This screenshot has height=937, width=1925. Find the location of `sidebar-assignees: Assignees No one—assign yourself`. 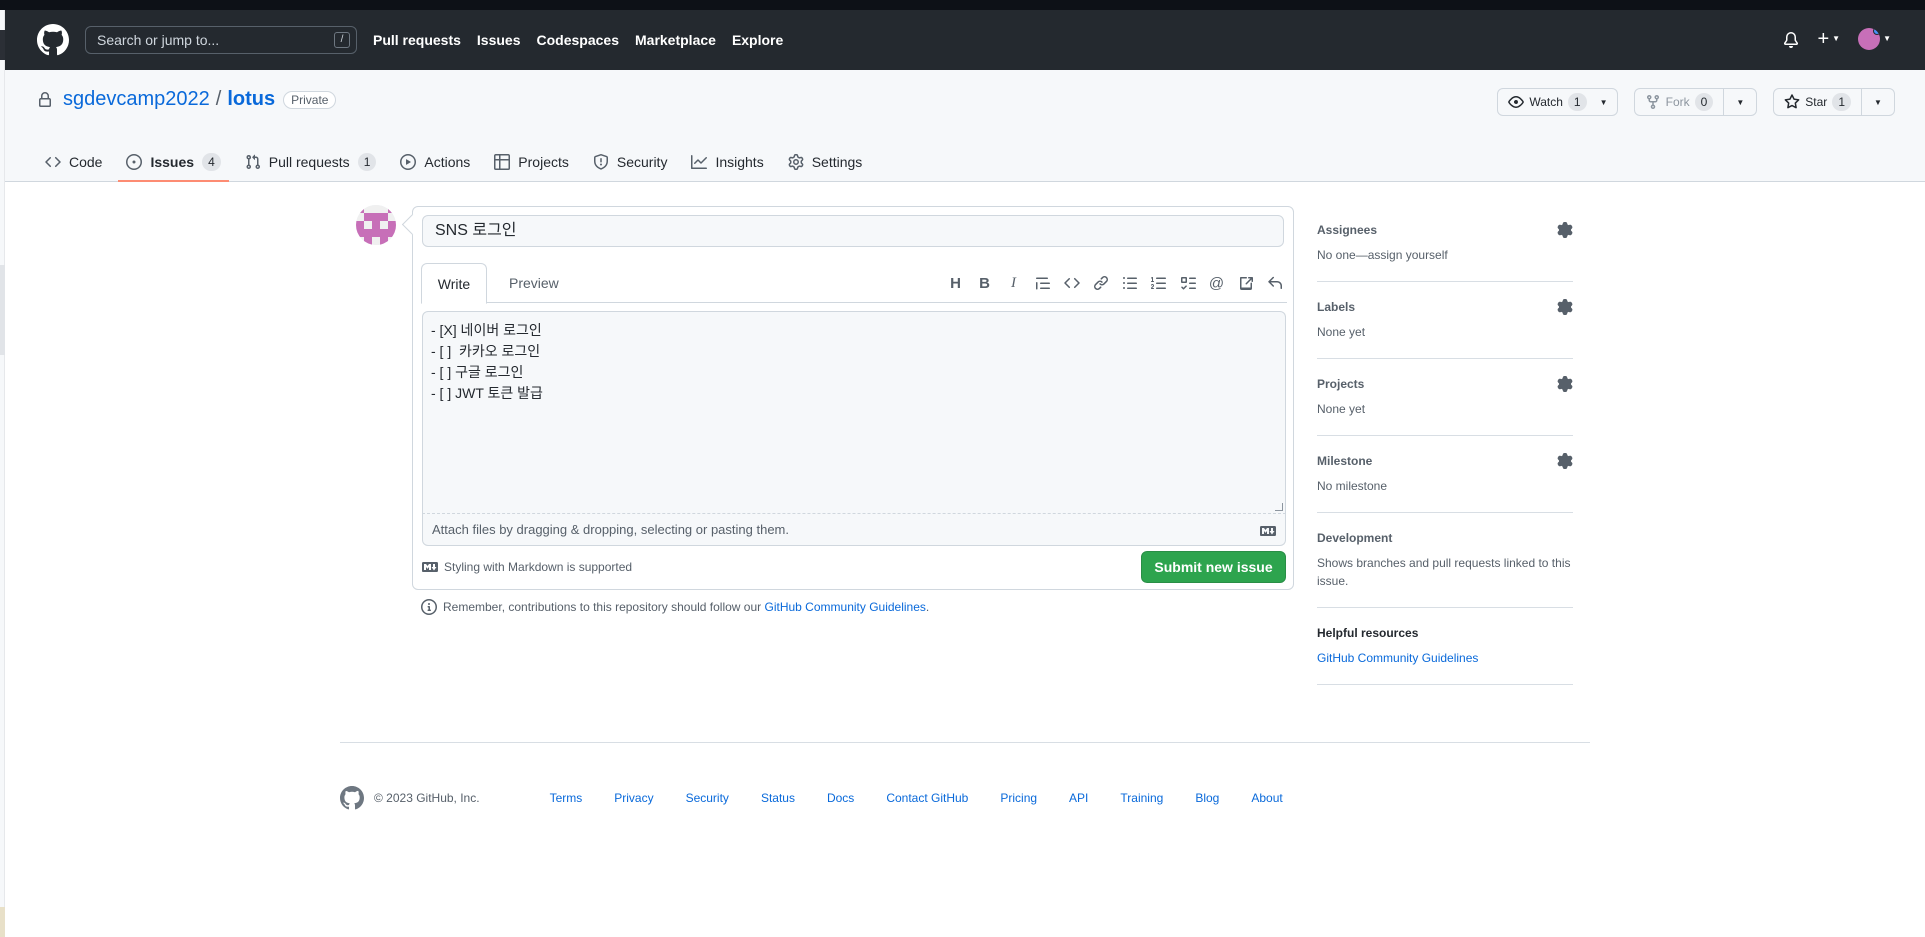

sidebar-assignees: Assignees No one—assign yourself is located at coordinates (1445, 243).